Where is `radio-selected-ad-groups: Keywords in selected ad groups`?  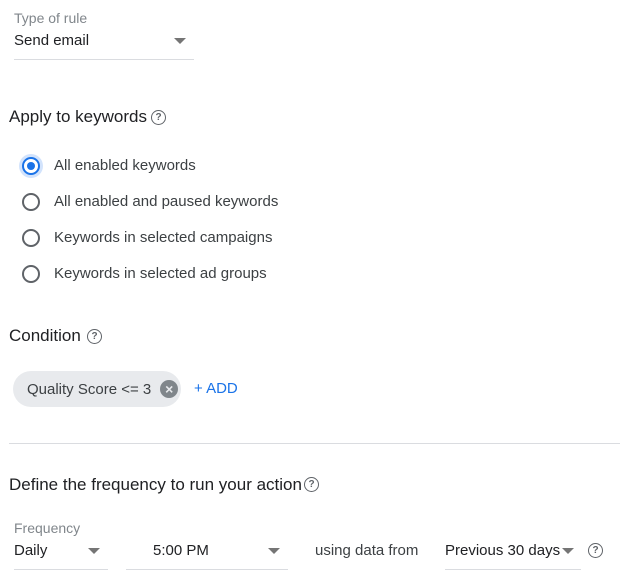
radio-selected-ad-groups: Keywords in selected ad groups is located at coordinates (170, 275).